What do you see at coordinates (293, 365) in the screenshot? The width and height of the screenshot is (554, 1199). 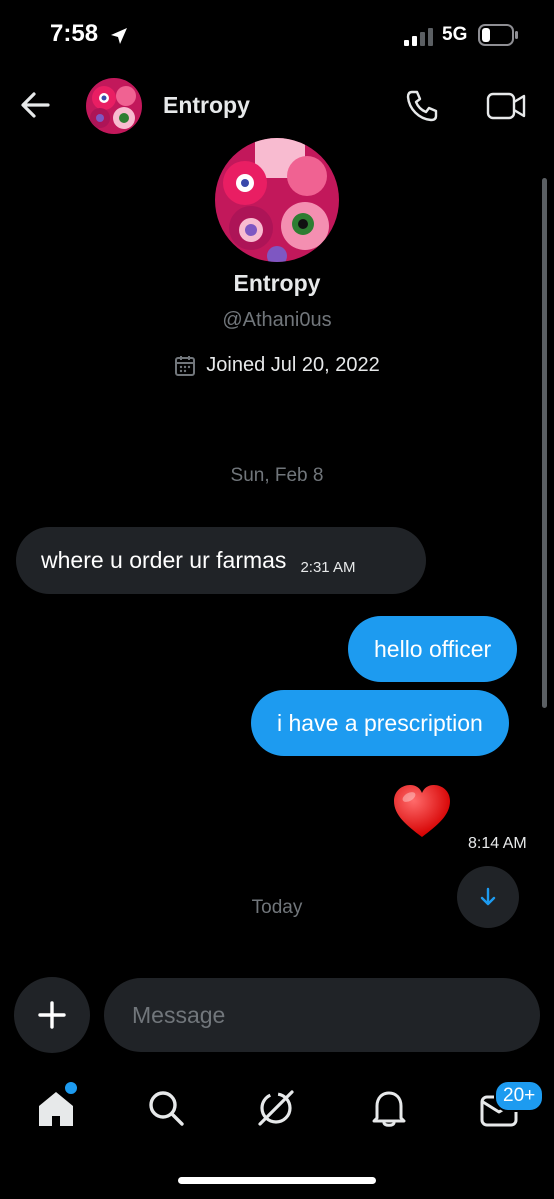 I see `joined-date: Joined Jul 20, 2022` at bounding box center [293, 365].